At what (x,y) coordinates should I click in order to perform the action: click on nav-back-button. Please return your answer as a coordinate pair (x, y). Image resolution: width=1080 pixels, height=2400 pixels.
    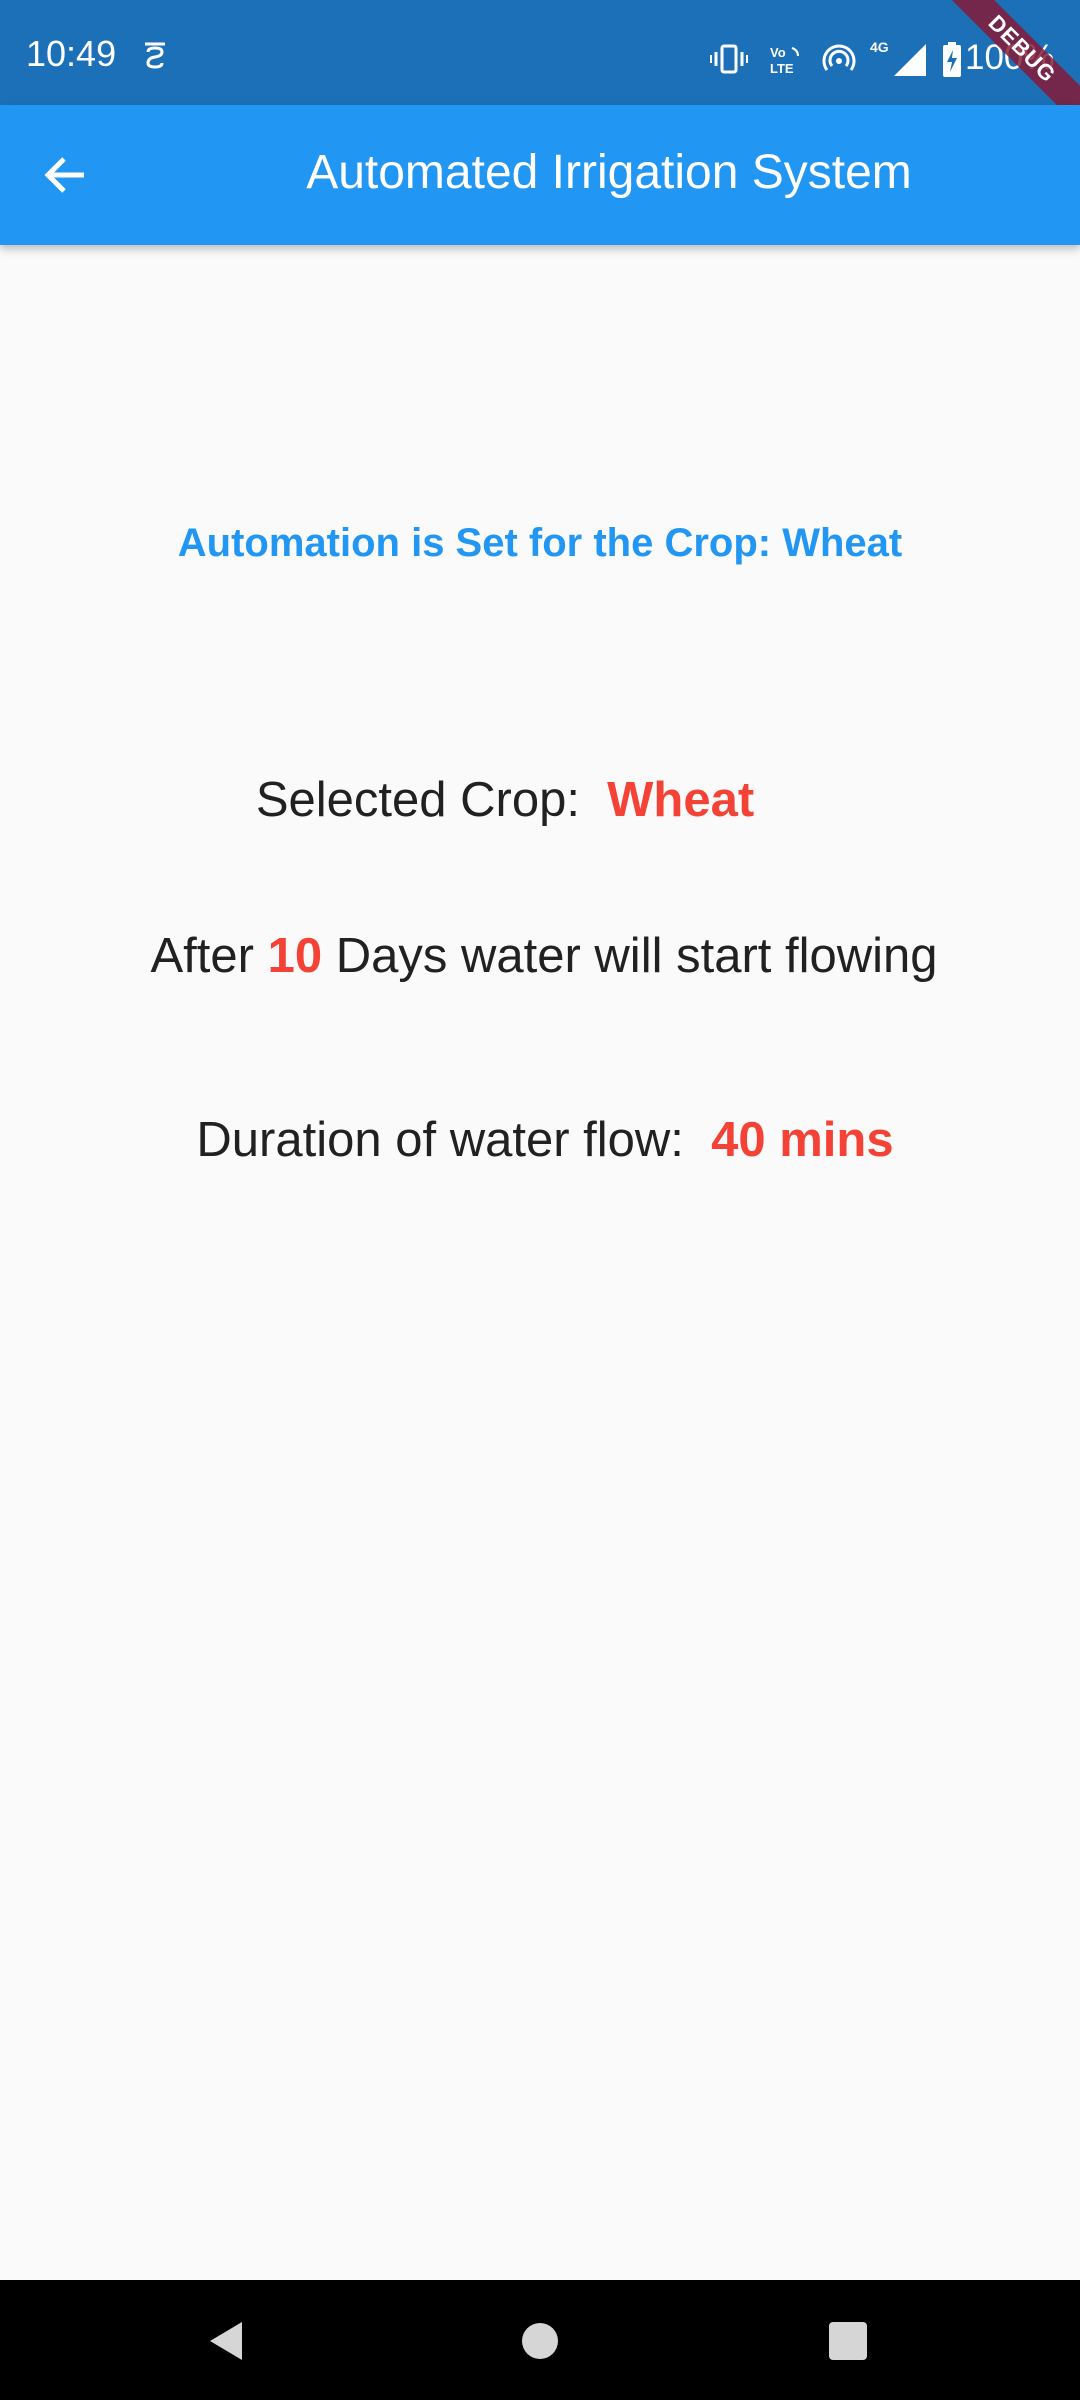
    Looking at the image, I should click on (227, 2341).